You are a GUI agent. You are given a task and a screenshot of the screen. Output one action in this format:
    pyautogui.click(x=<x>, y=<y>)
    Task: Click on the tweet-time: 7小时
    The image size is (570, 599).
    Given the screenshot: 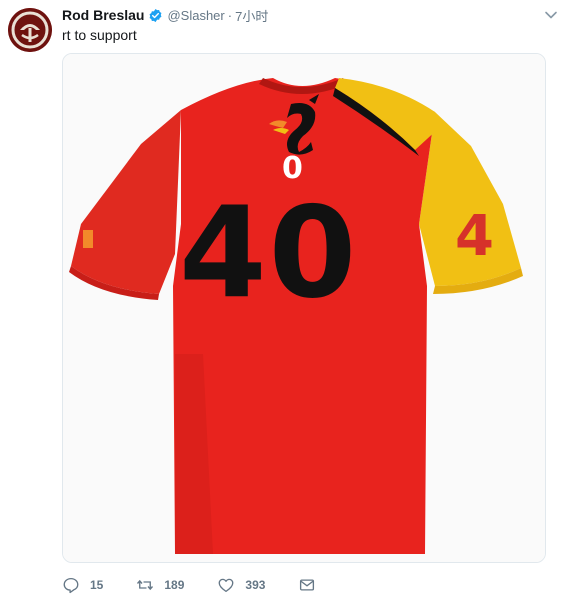 What is the action you would take?
    pyautogui.click(x=251, y=15)
    